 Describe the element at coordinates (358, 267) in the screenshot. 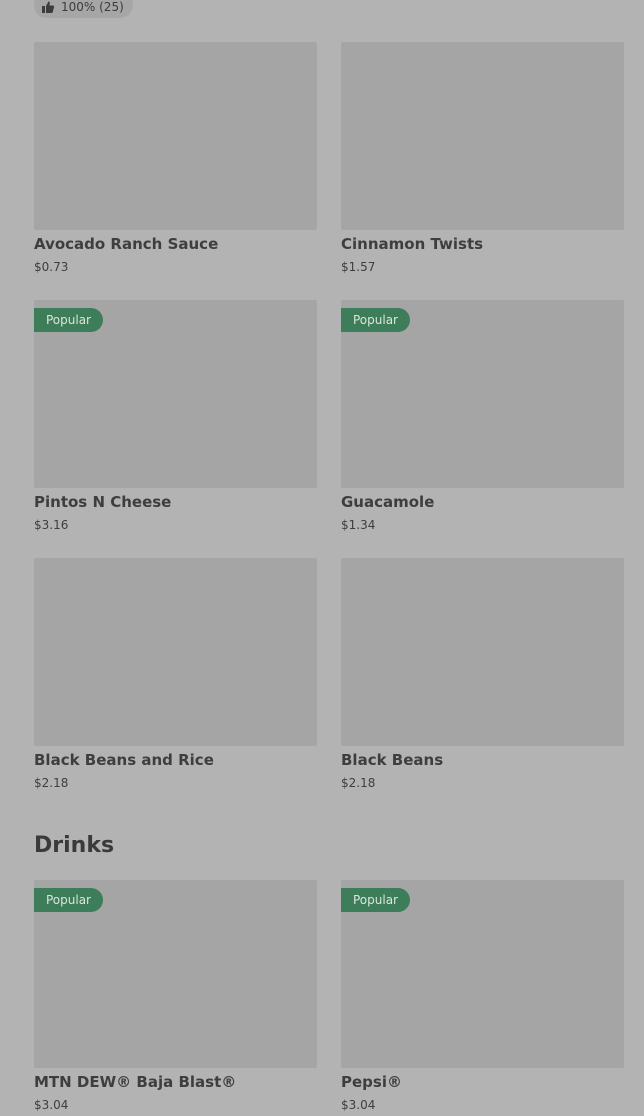

I see `item-price: $1.57` at that location.